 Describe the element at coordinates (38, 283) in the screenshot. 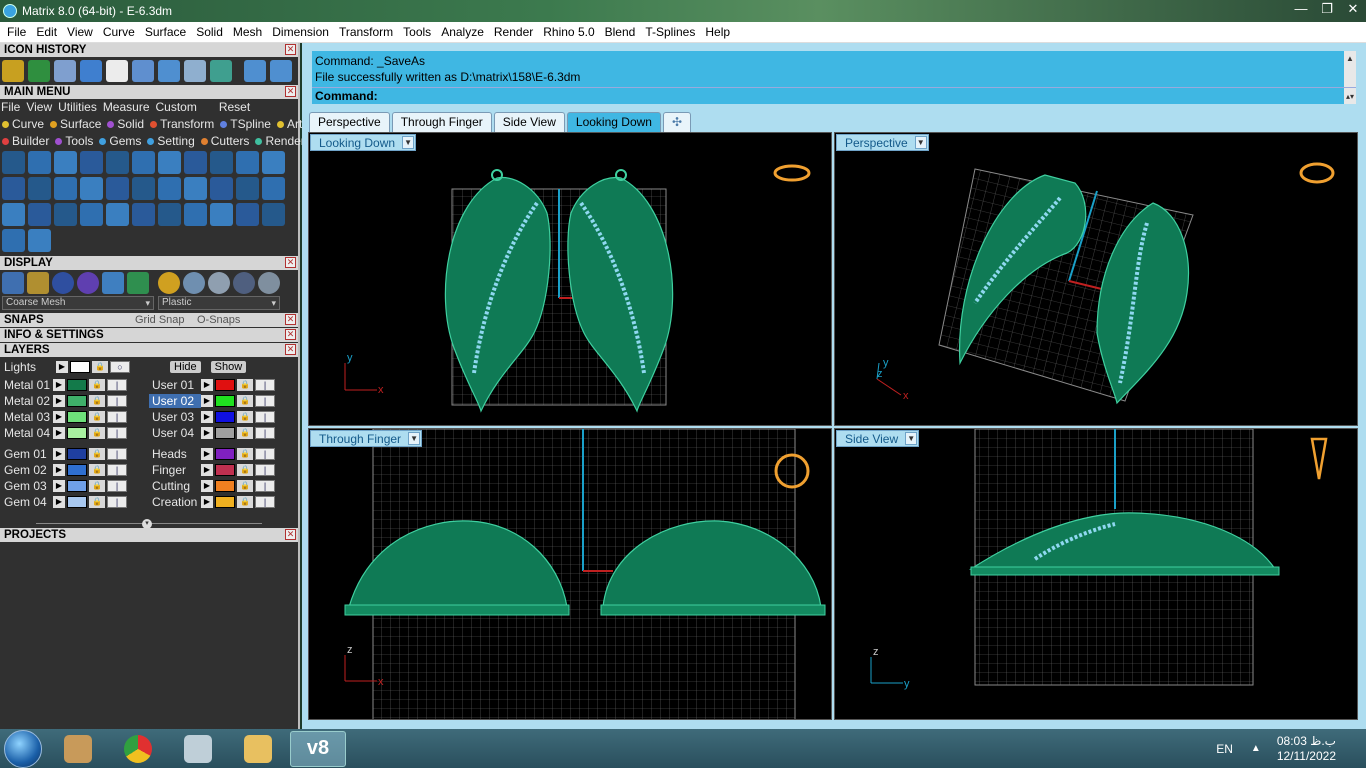

I see `gem-view-icon` at that location.